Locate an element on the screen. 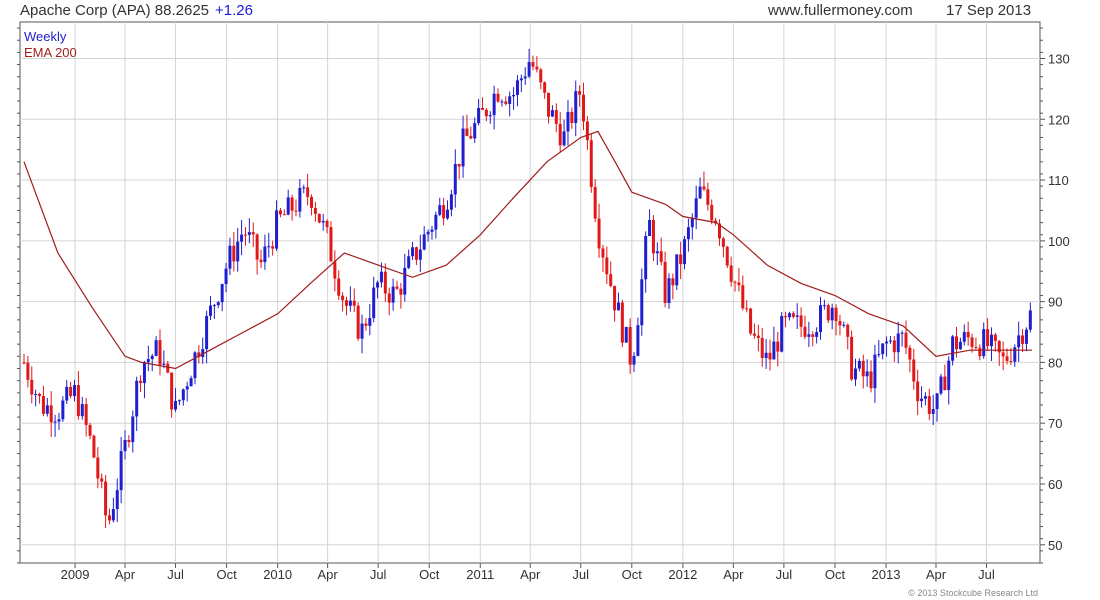 This screenshot has height=600, width=1100. legend-weekly: Weekly is located at coordinates (45, 36).